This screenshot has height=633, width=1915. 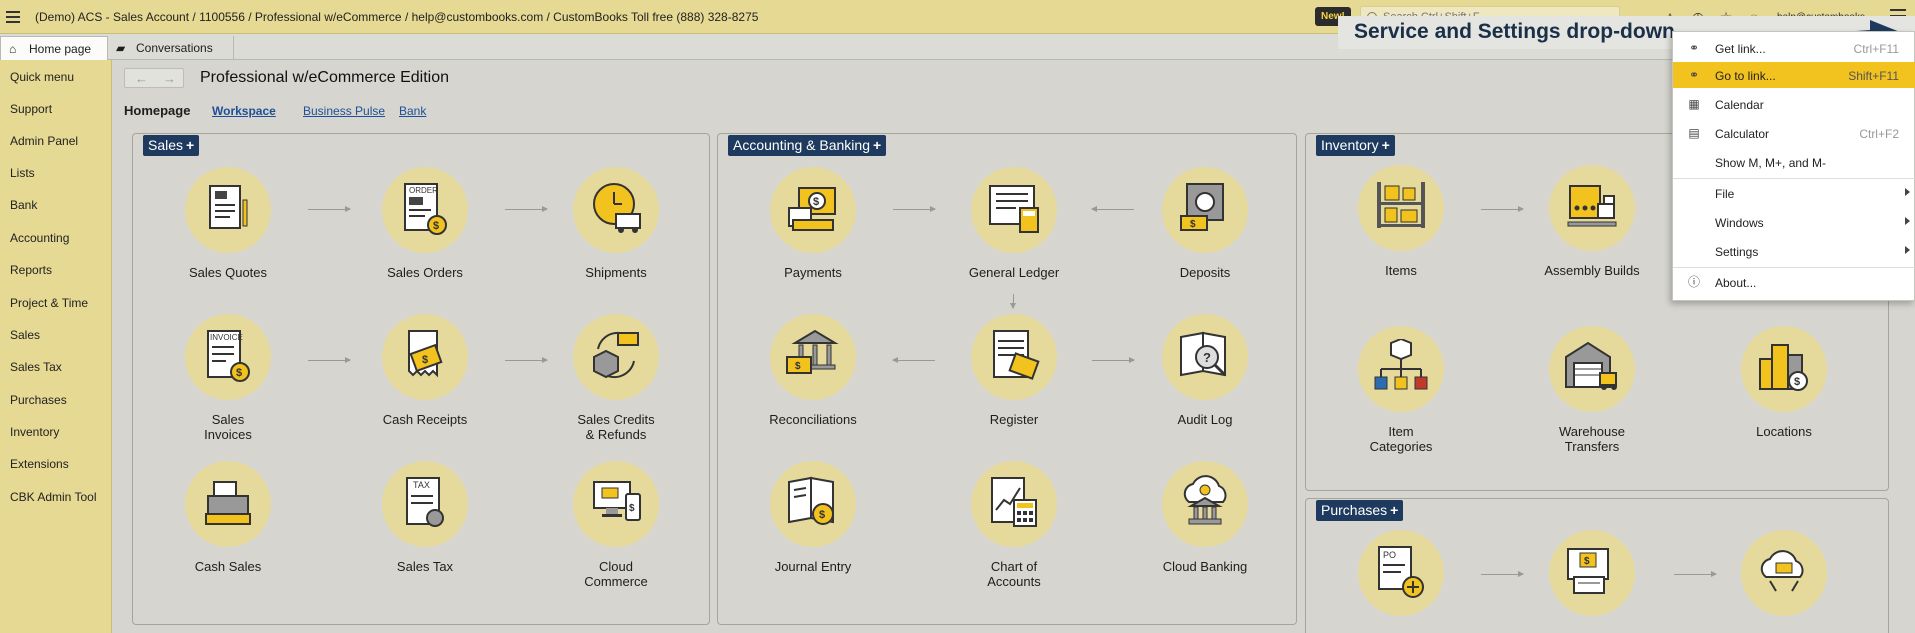 What do you see at coordinates (141, 78) in the screenshot?
I see `back-arrow-icon: ←` at bounding box center [141, 78].